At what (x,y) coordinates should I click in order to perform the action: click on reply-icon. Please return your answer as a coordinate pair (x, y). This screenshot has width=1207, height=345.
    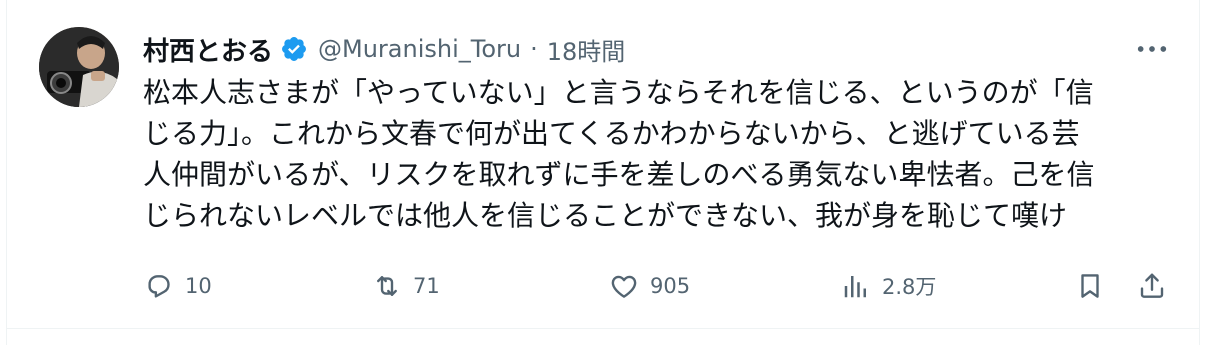
    Looking at the image, I should click on (159, 286).